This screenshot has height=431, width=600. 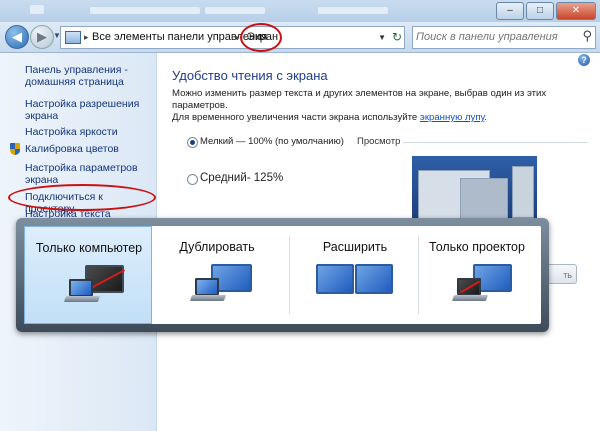 I want to click on description-end: ., so click(x=486, y=117).